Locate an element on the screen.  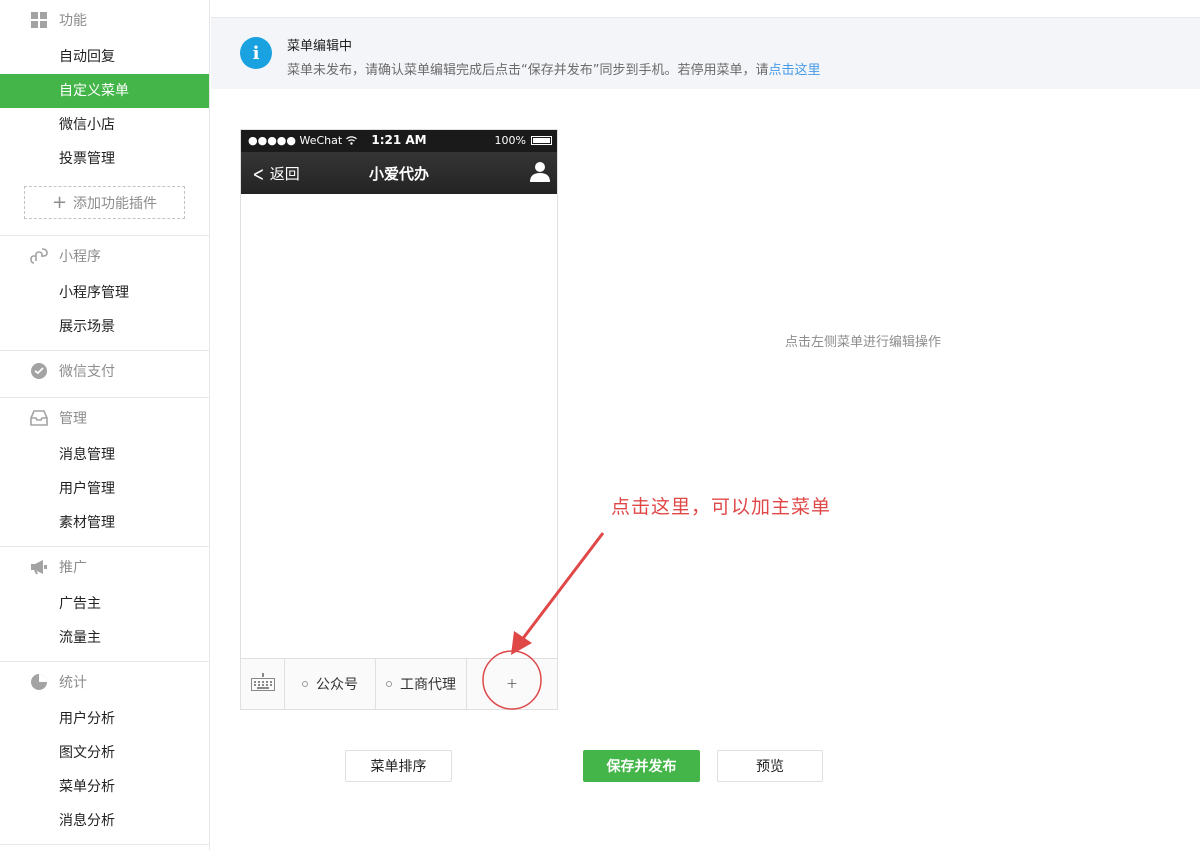
sidebar-section: 微信支付 is located at coordinates (104, 374).